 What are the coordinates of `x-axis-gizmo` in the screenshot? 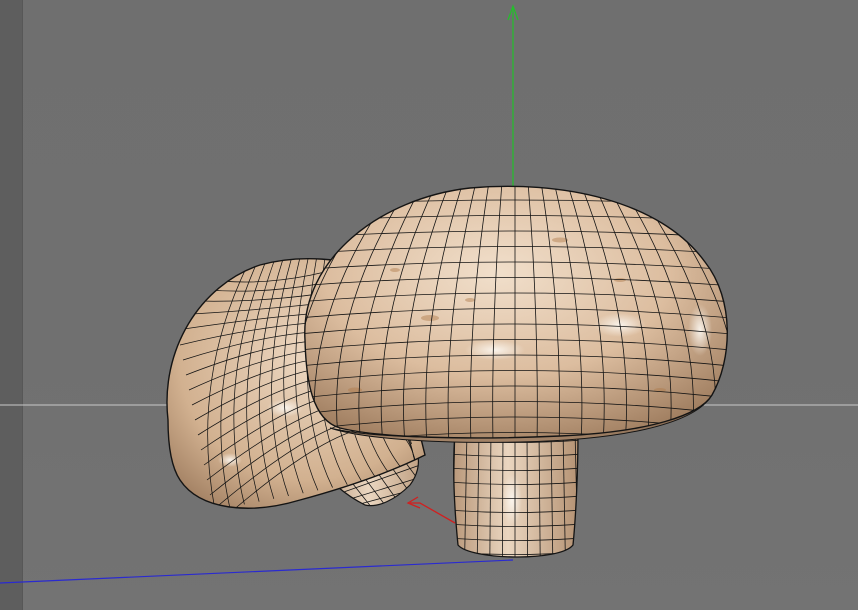 It's located at (431, 510).